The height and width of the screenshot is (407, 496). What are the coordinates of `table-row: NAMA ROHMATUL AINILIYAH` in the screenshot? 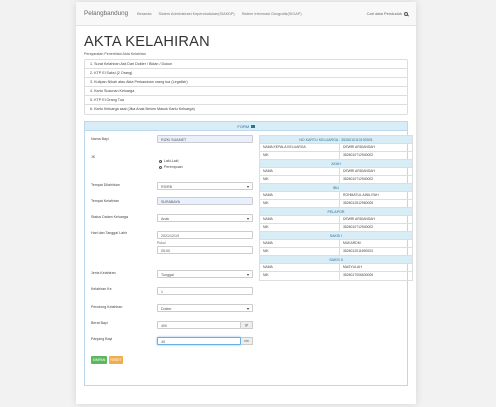 It's located at (336, 196).